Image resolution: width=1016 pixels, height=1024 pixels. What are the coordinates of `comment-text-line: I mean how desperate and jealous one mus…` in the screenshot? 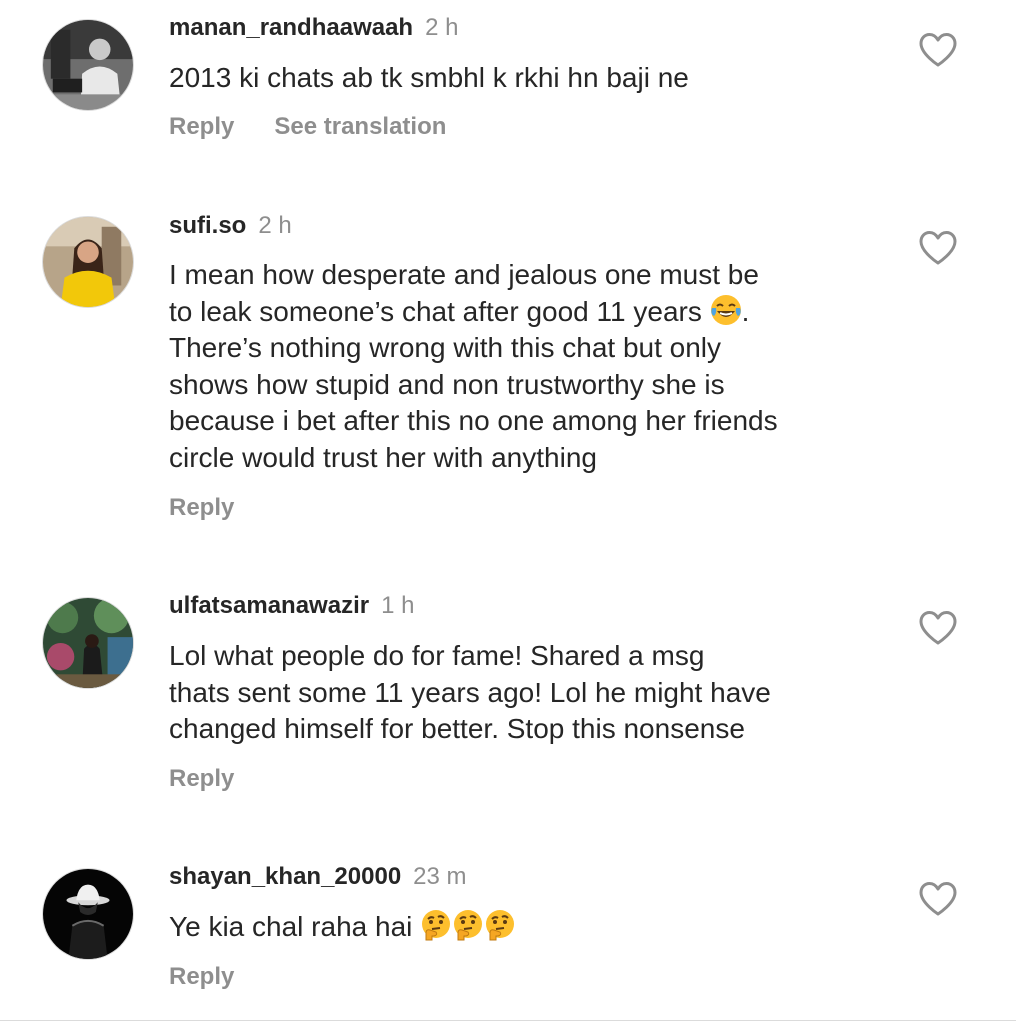 It's located at (464, 274).